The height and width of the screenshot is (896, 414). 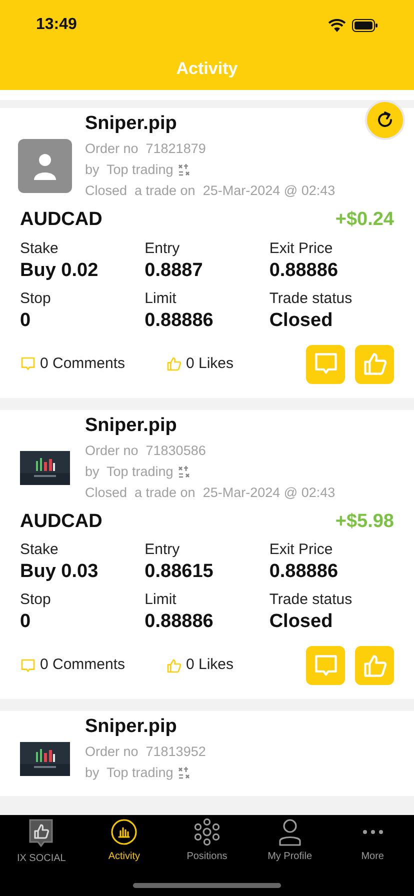 I want to click on order-number: Order no 71830586, so click(x=146, y=451).